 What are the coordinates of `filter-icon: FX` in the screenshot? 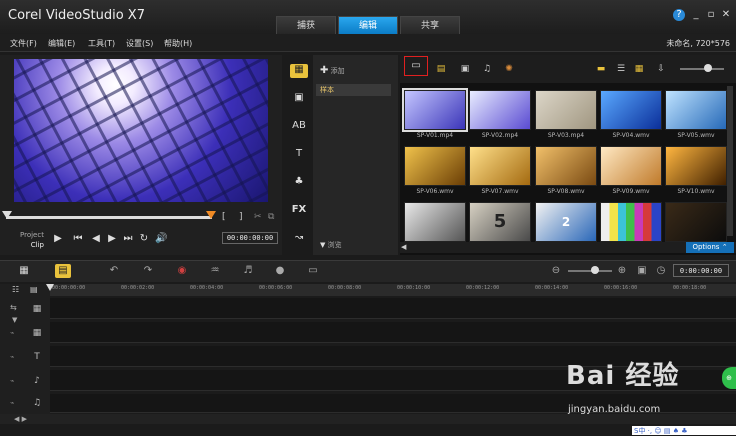 It's located at (299, 211).